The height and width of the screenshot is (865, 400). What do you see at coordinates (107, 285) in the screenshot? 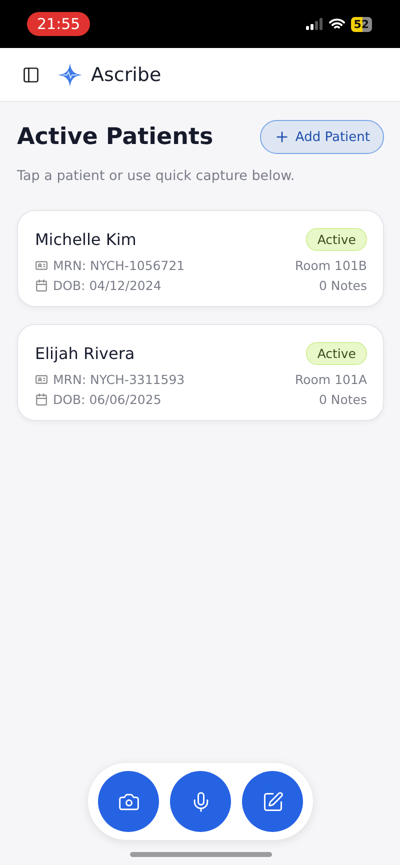
I see `patient-dob: DOB: 04/12/2024` at bounding box center [107, 285].